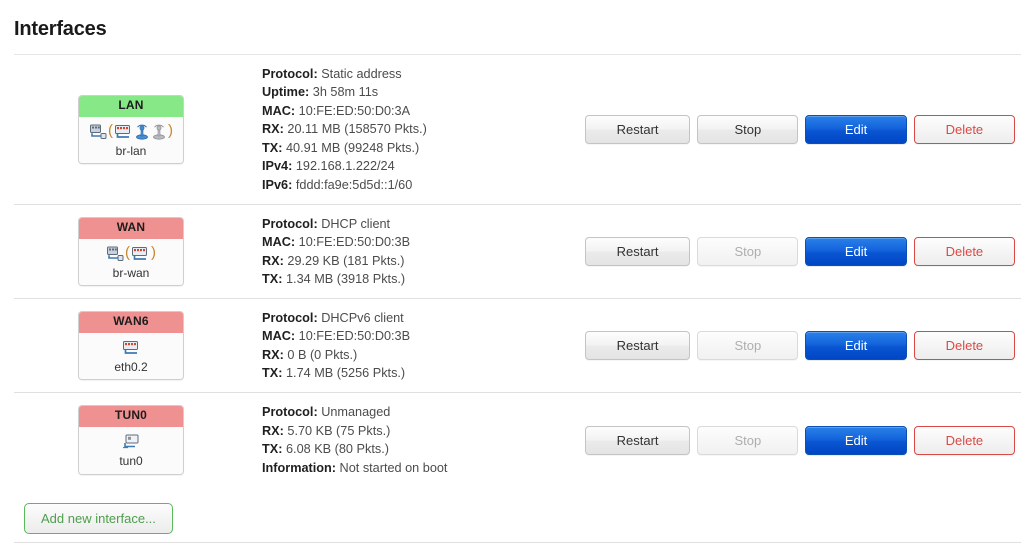 The height and width of the screenshot is (553, 1035). I want to click on detail-value: 20.11 MB (158570 Pkts.), so click(357, 129).